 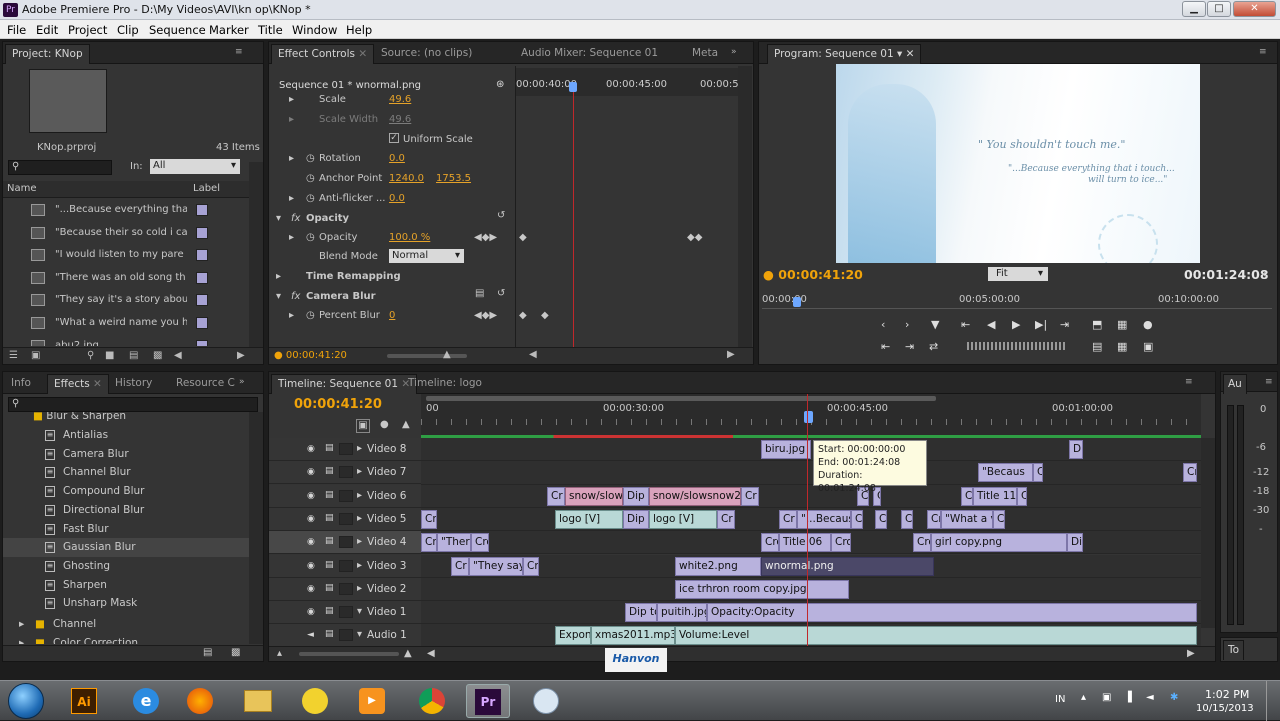 I want to click on fx-icon: fx, so click(x=295, y=296).